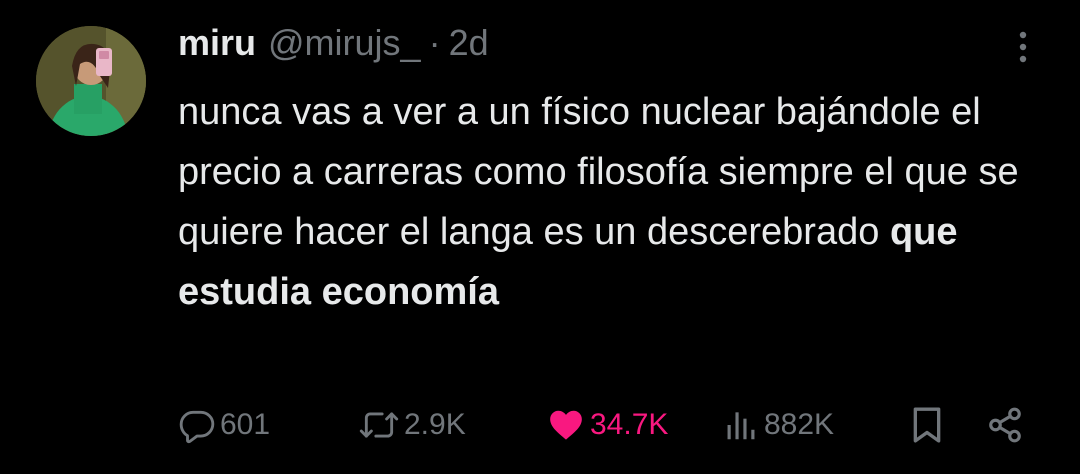 The image size is (1080, 474). What do you see at coordinates (741, 426) in the screenshot?
I see `views-icon` at bounding box center [741, 426].